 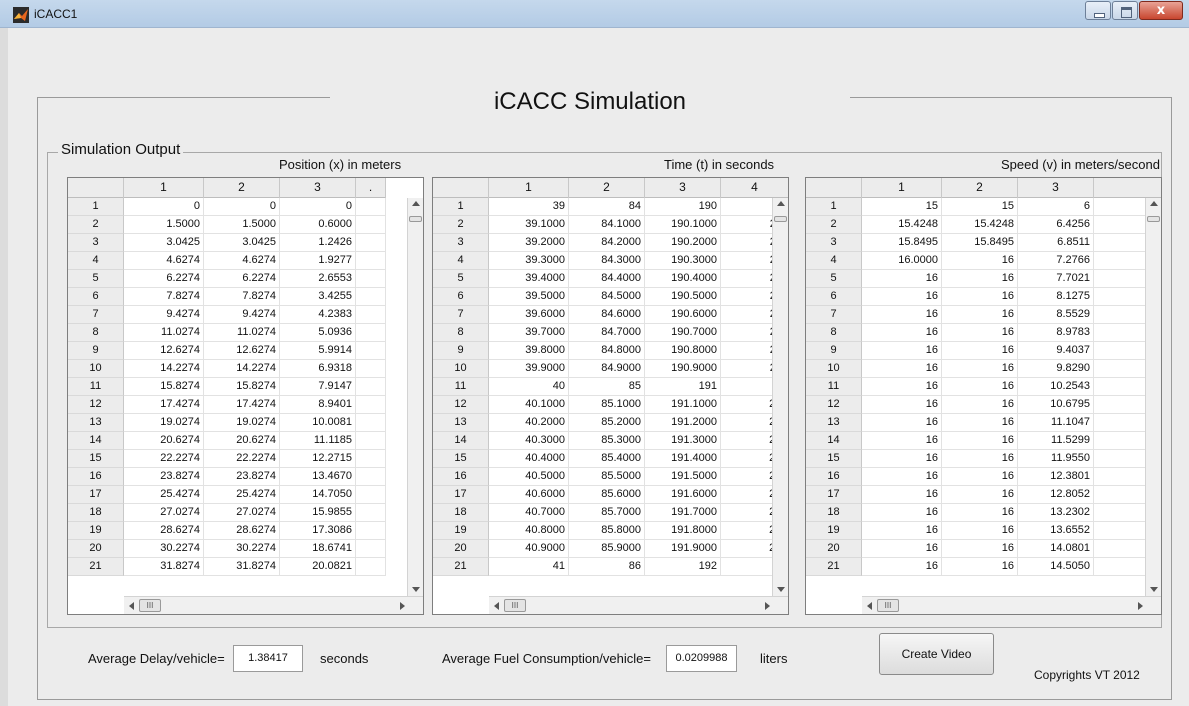 I want to click on table-cell: 85, so click(x=607, y=387).